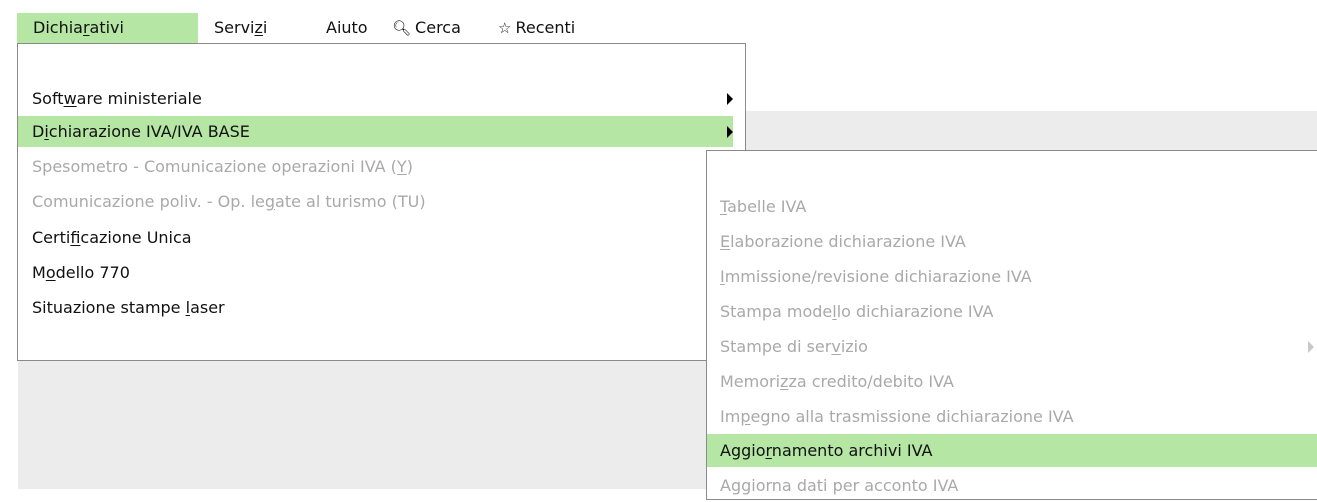 The width and height of the screenshot is (1317, 502). Describe the element at coordinates (375, 237) in the screenshot. I see `menu-item-certificazione-unica: Certificazione Unica` at that location.